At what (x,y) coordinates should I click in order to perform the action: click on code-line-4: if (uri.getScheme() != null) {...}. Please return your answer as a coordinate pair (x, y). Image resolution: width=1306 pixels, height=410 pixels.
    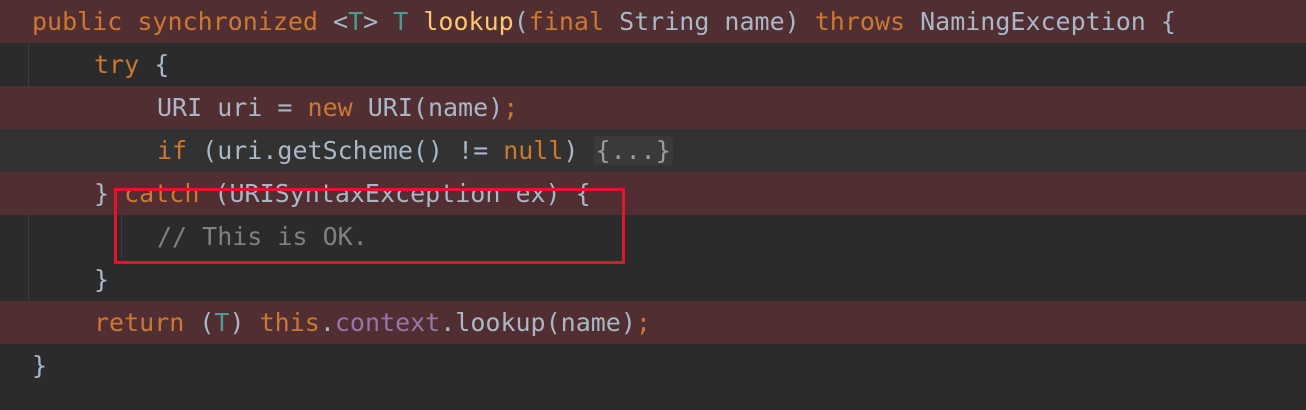
    Looking at the image, I should click on (653, 150).